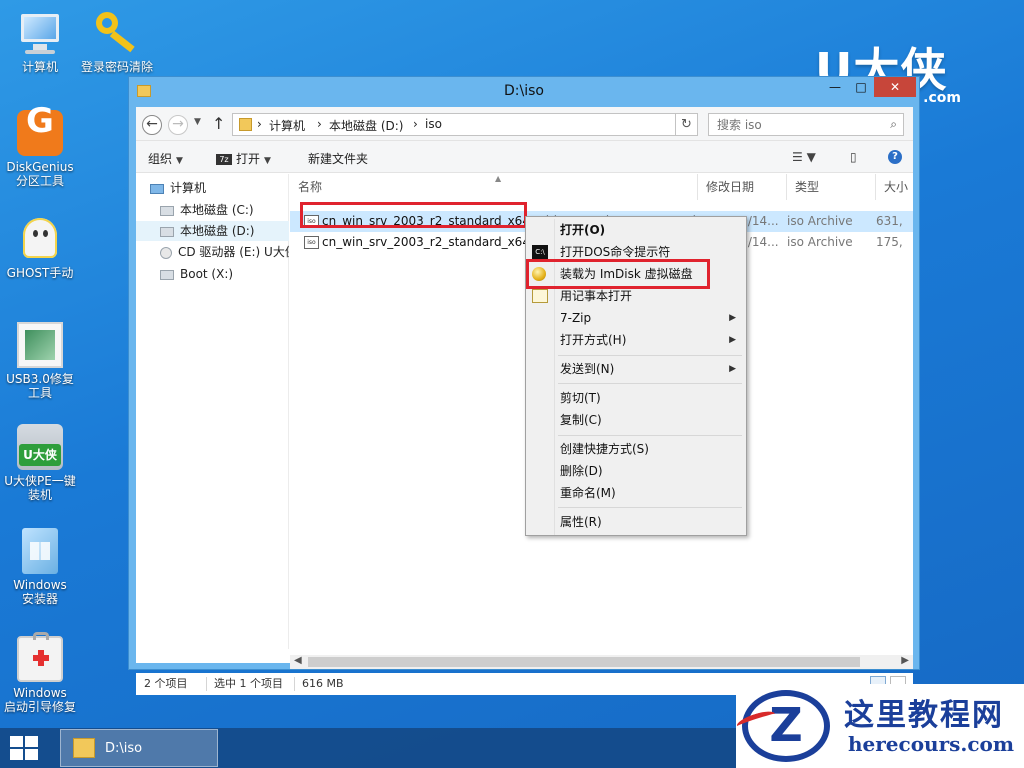 Image resolution: width=1024 pixels, height=768 pixels. I want to click on nav-item-boot-x: Boot (X:), so click(212, 274).